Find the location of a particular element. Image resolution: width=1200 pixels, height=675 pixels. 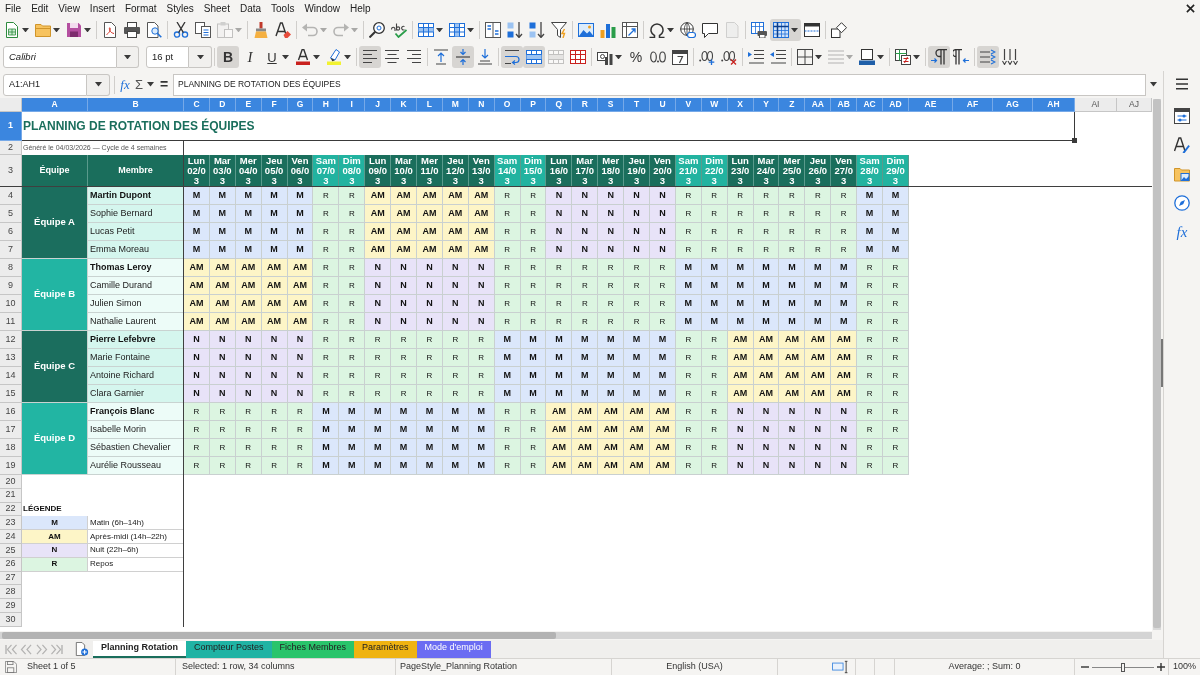

column-header: X is located at coordinates (740, 105).